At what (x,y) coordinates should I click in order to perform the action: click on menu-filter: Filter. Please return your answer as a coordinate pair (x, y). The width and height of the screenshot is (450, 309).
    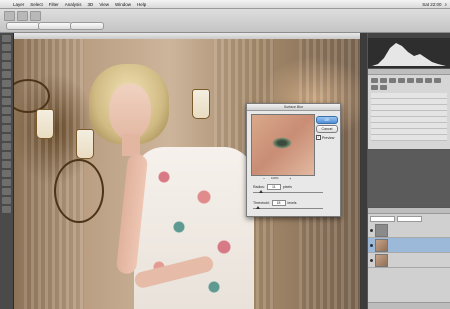
    Looking at the image, I should click on (54, 4).